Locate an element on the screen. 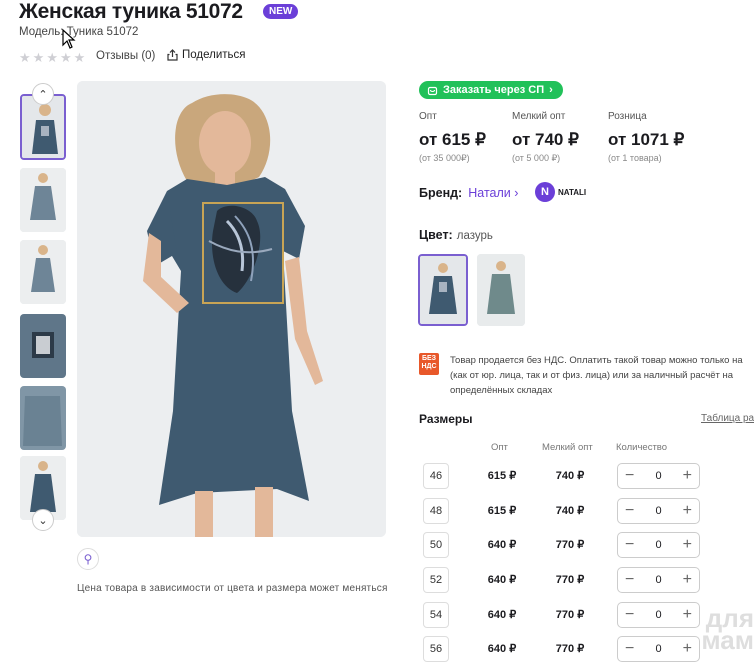 This screenshot has width=754, height=664. size-label: 56 is located at coordinates (436, 649).